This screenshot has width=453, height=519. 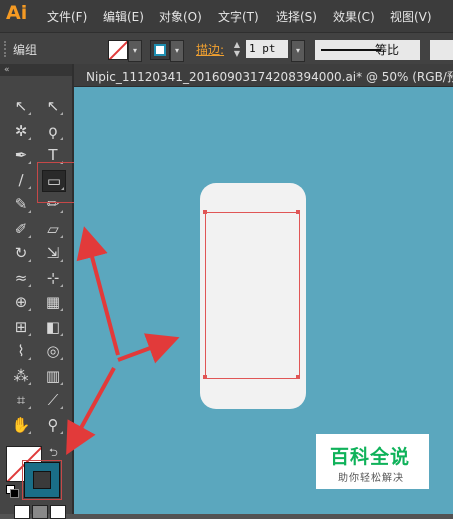 I want to click on hand-icon: ✋, so click(x=21, y=425).